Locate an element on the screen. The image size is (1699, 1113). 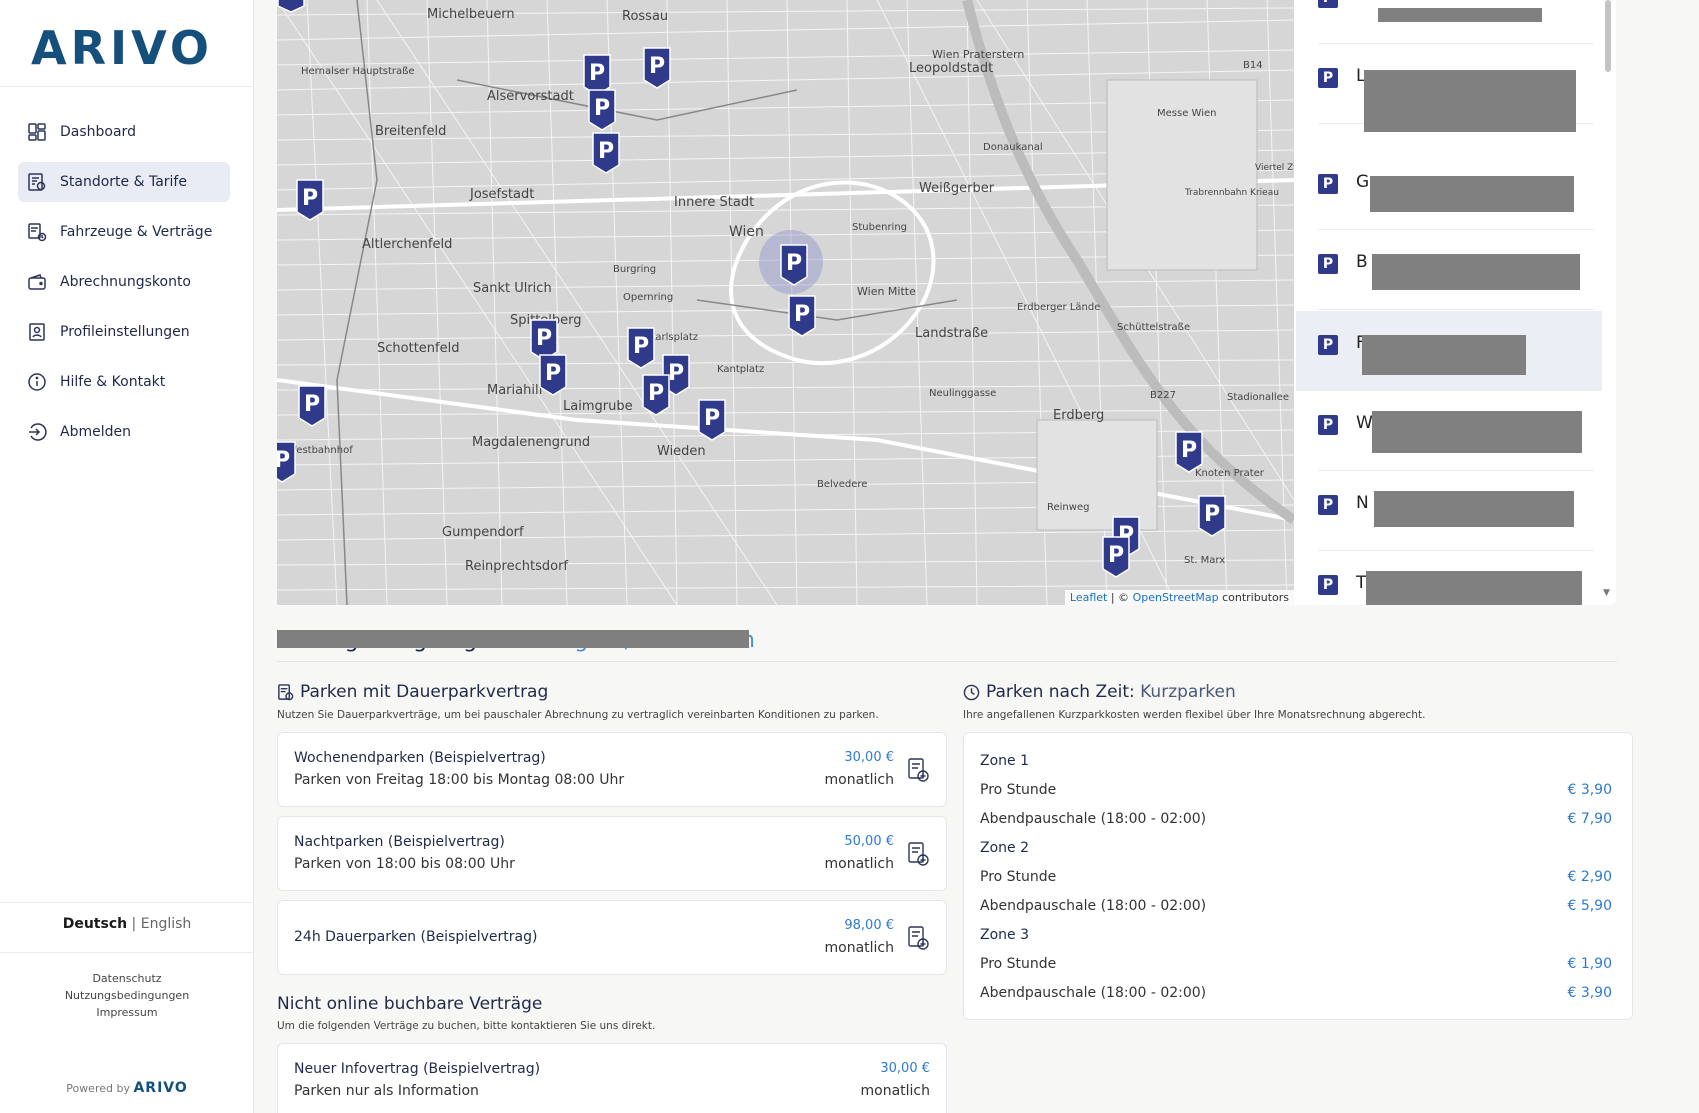
sidebar-item-label: Profileinstellungen is located at coordinates (125, 332).